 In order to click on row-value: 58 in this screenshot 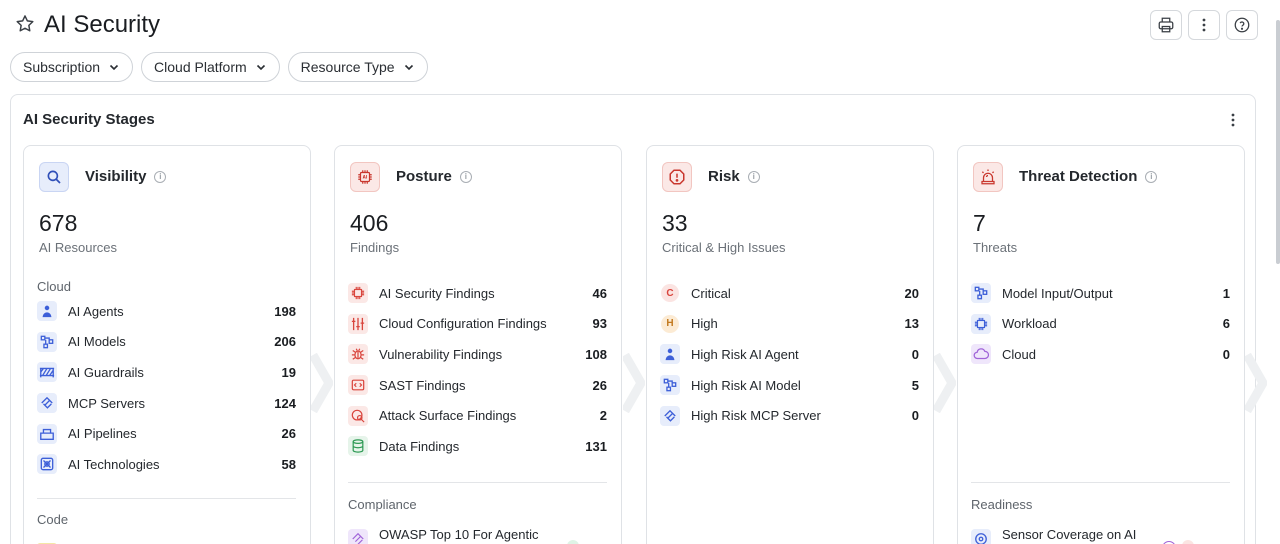, I will do `click(288, 464)`.